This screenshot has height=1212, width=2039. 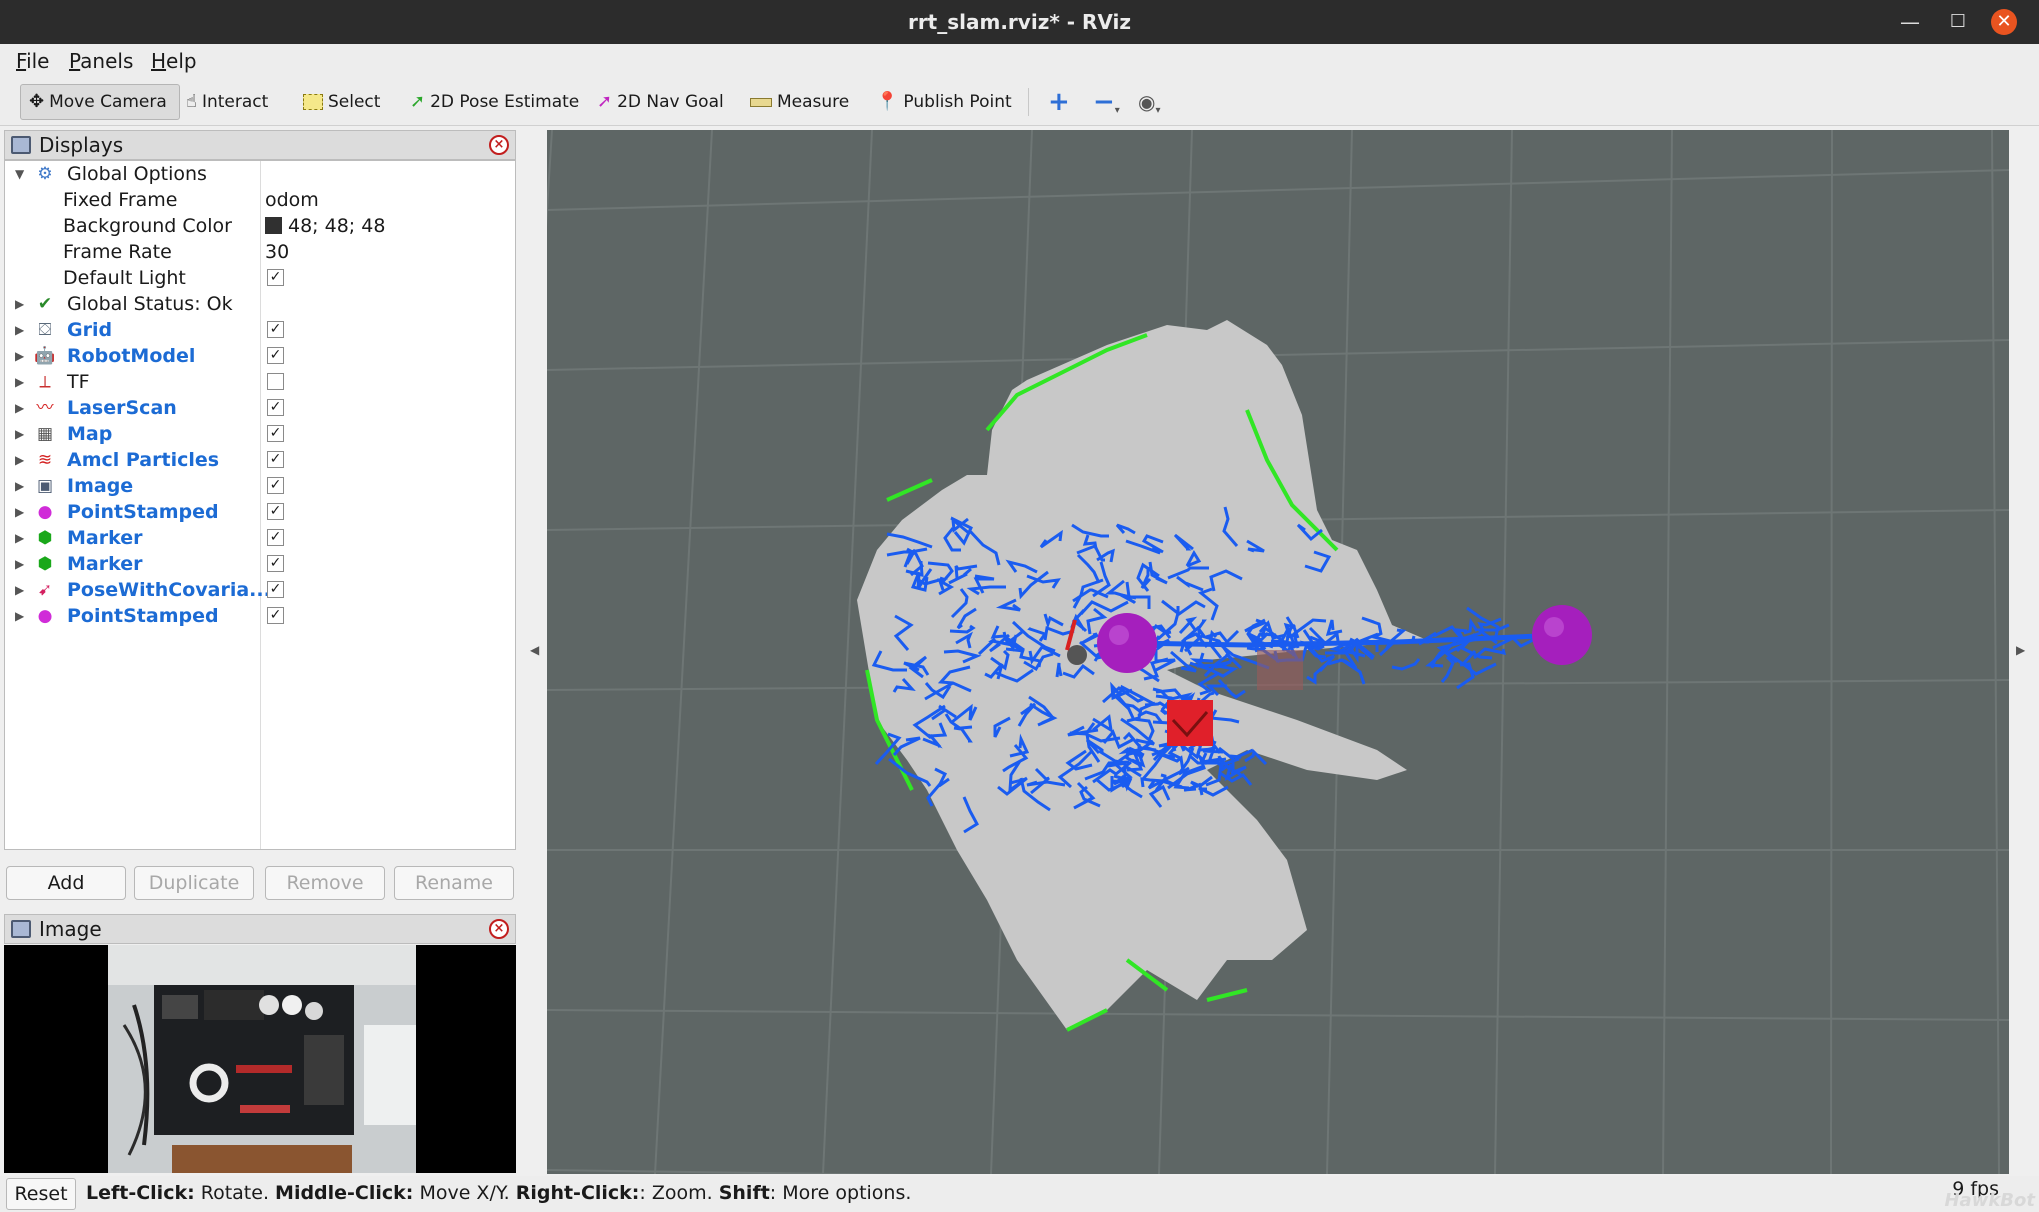 What do you see at coordinates (325, 883) in the screenshot?
I see `remove-display-button: Remove` at bounding box center [325, 883].